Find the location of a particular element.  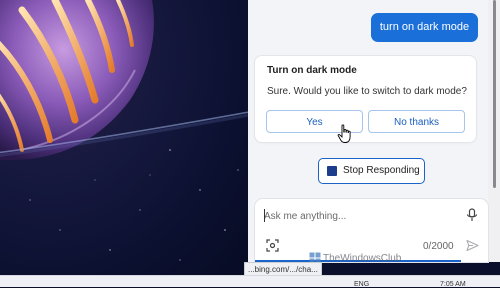

text-caret is located at coordinates (264, 215).